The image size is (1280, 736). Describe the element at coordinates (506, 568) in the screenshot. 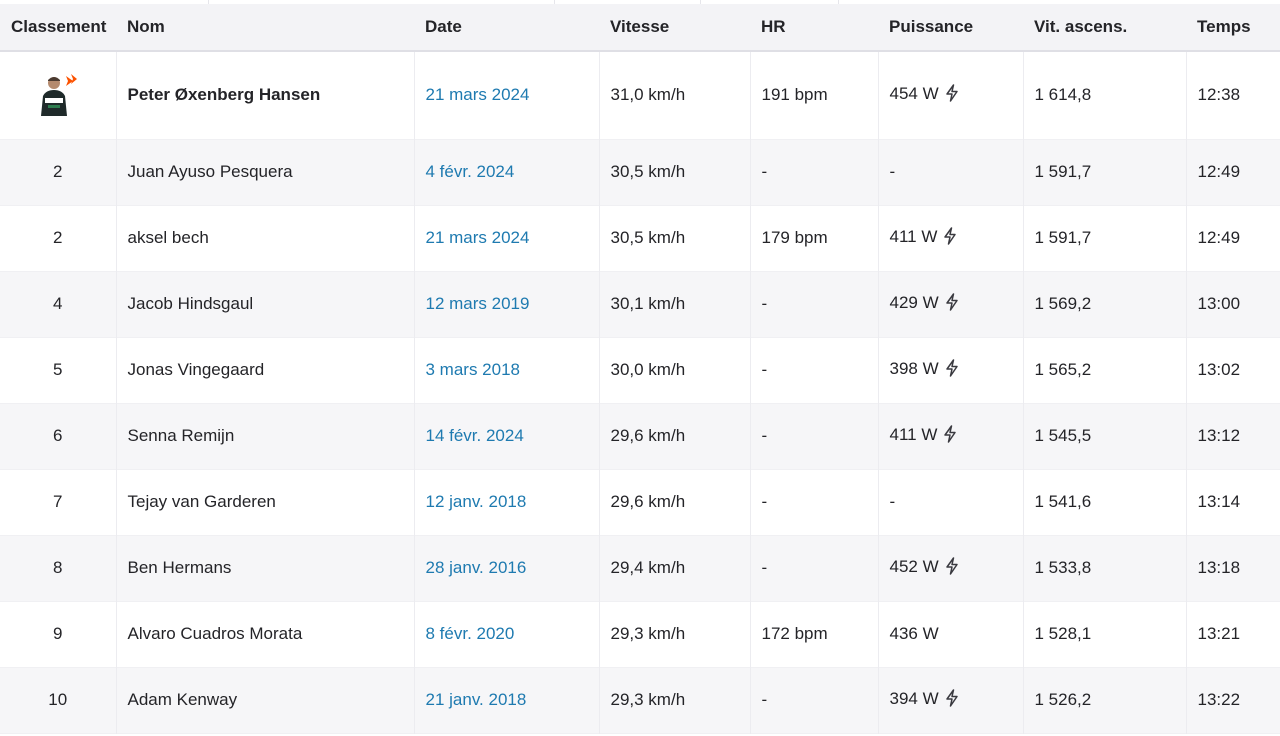

I see `effort-date-link: 28 janv. 2016` at that location.